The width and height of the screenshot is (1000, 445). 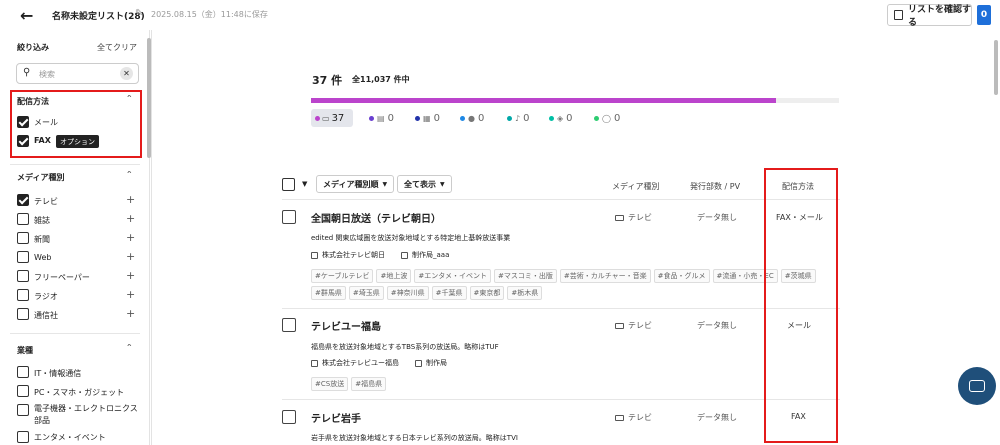 What do you see at coordinates (338, 118) in the screenshot?
I see `media-stat-value: 37` at bounding box center [338, 118].